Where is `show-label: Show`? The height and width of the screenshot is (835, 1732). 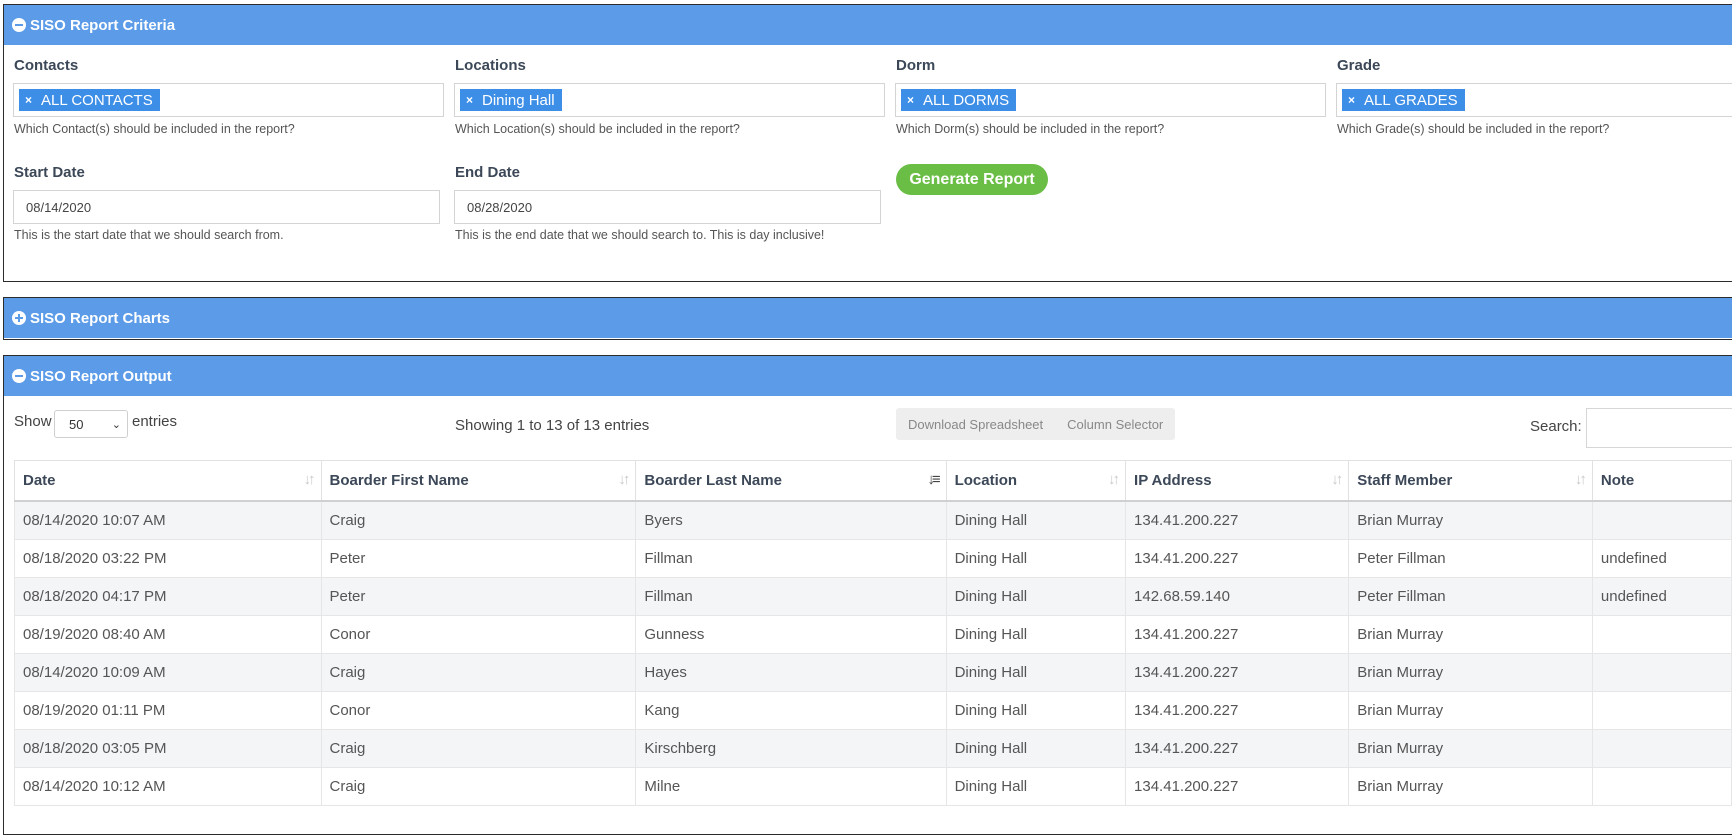 show-label: Show is located at coordinates (33, 421).